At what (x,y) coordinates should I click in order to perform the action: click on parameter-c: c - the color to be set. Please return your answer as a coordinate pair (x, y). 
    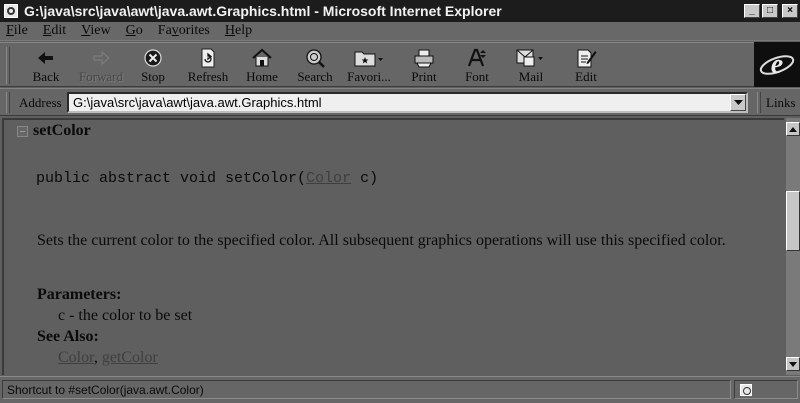
    Looking at the image, I should click on (125, 315).